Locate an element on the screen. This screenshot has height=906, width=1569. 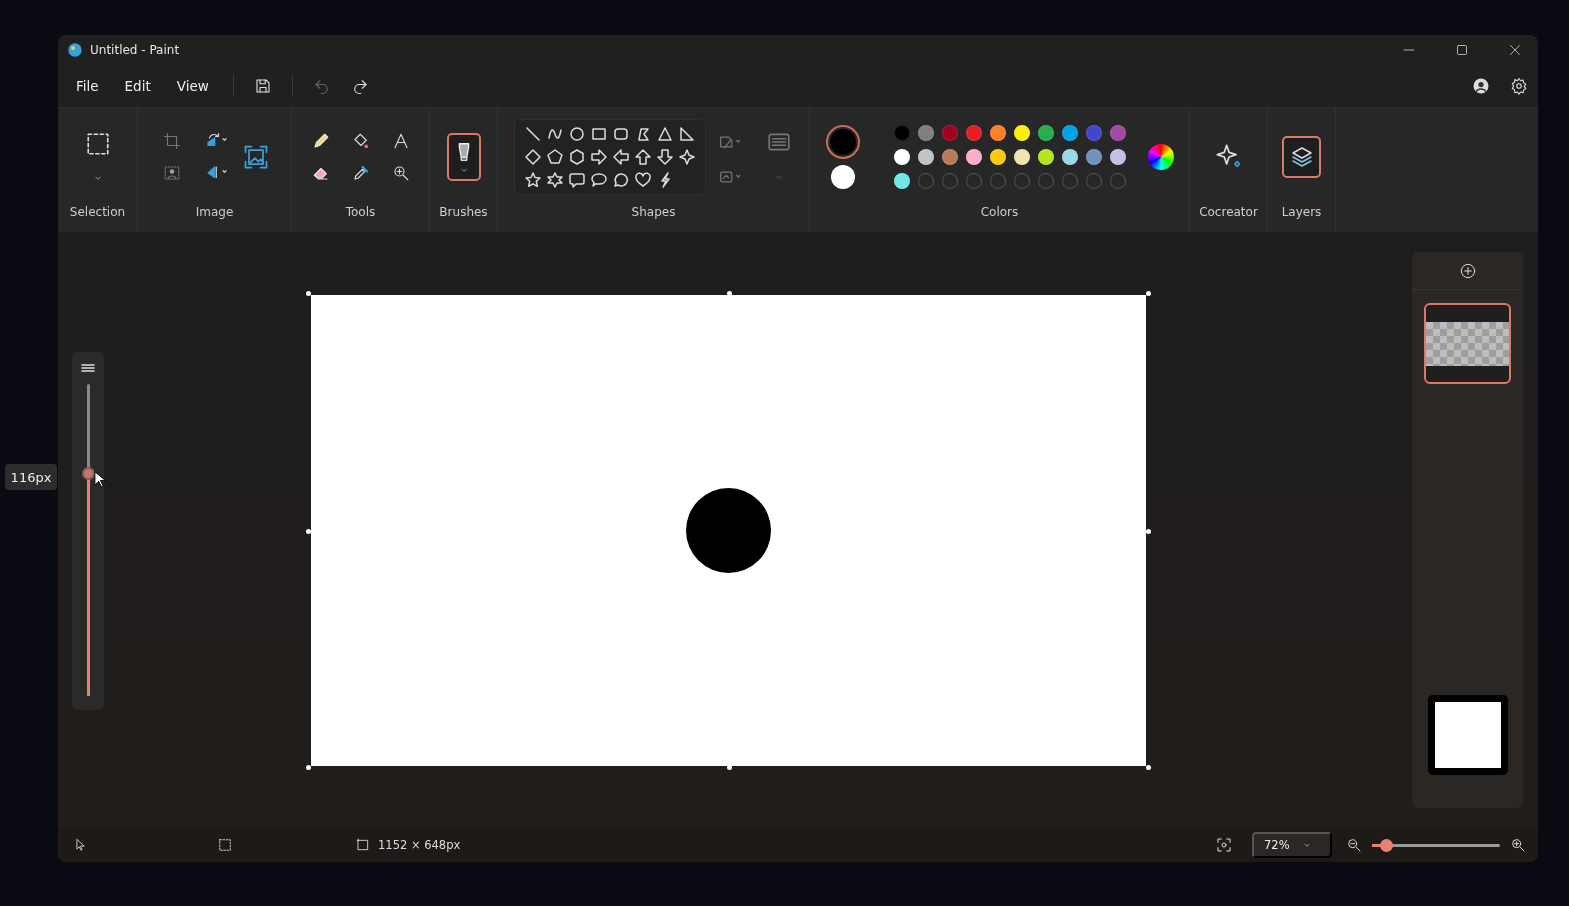
fit-to-window-icon is located at coordinates (1224, 845).